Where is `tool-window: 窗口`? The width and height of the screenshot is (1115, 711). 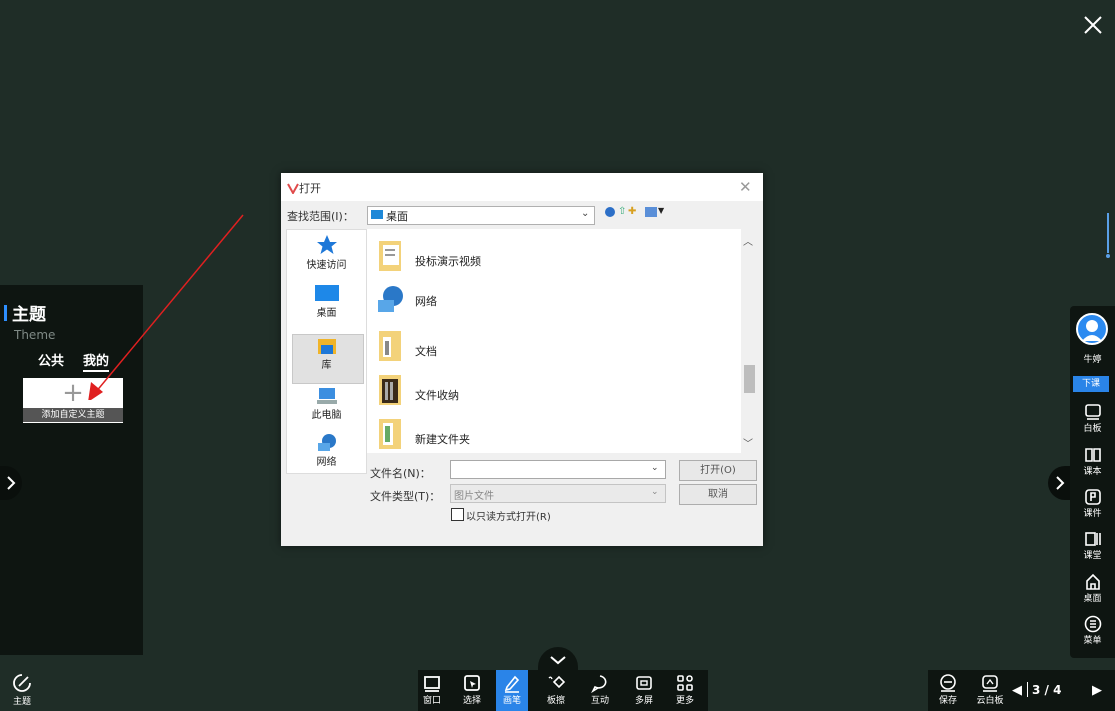 tool-window: 窗口 is located at coordinates (432, 689).